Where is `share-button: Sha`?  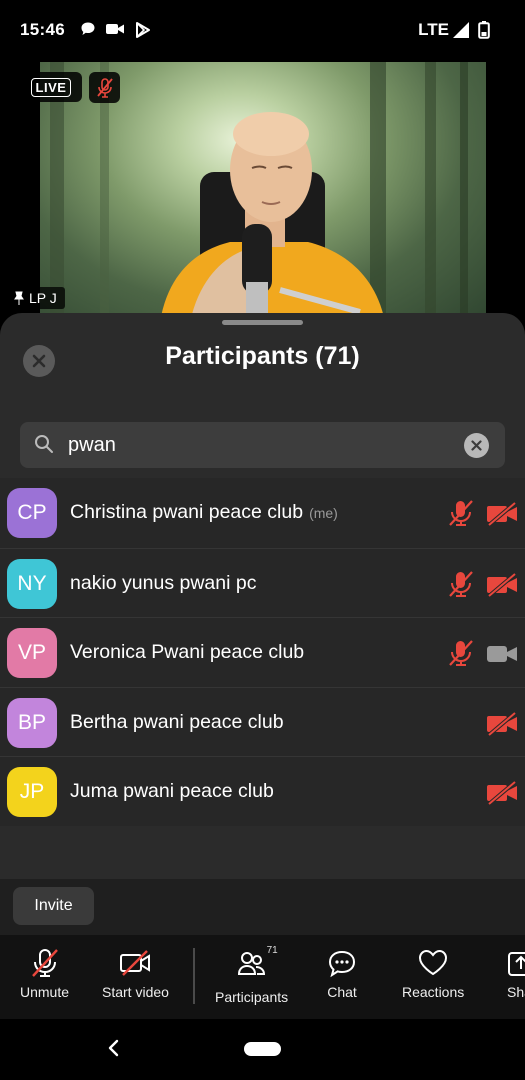 share-button: Sha is located at coordinates (516, 973).